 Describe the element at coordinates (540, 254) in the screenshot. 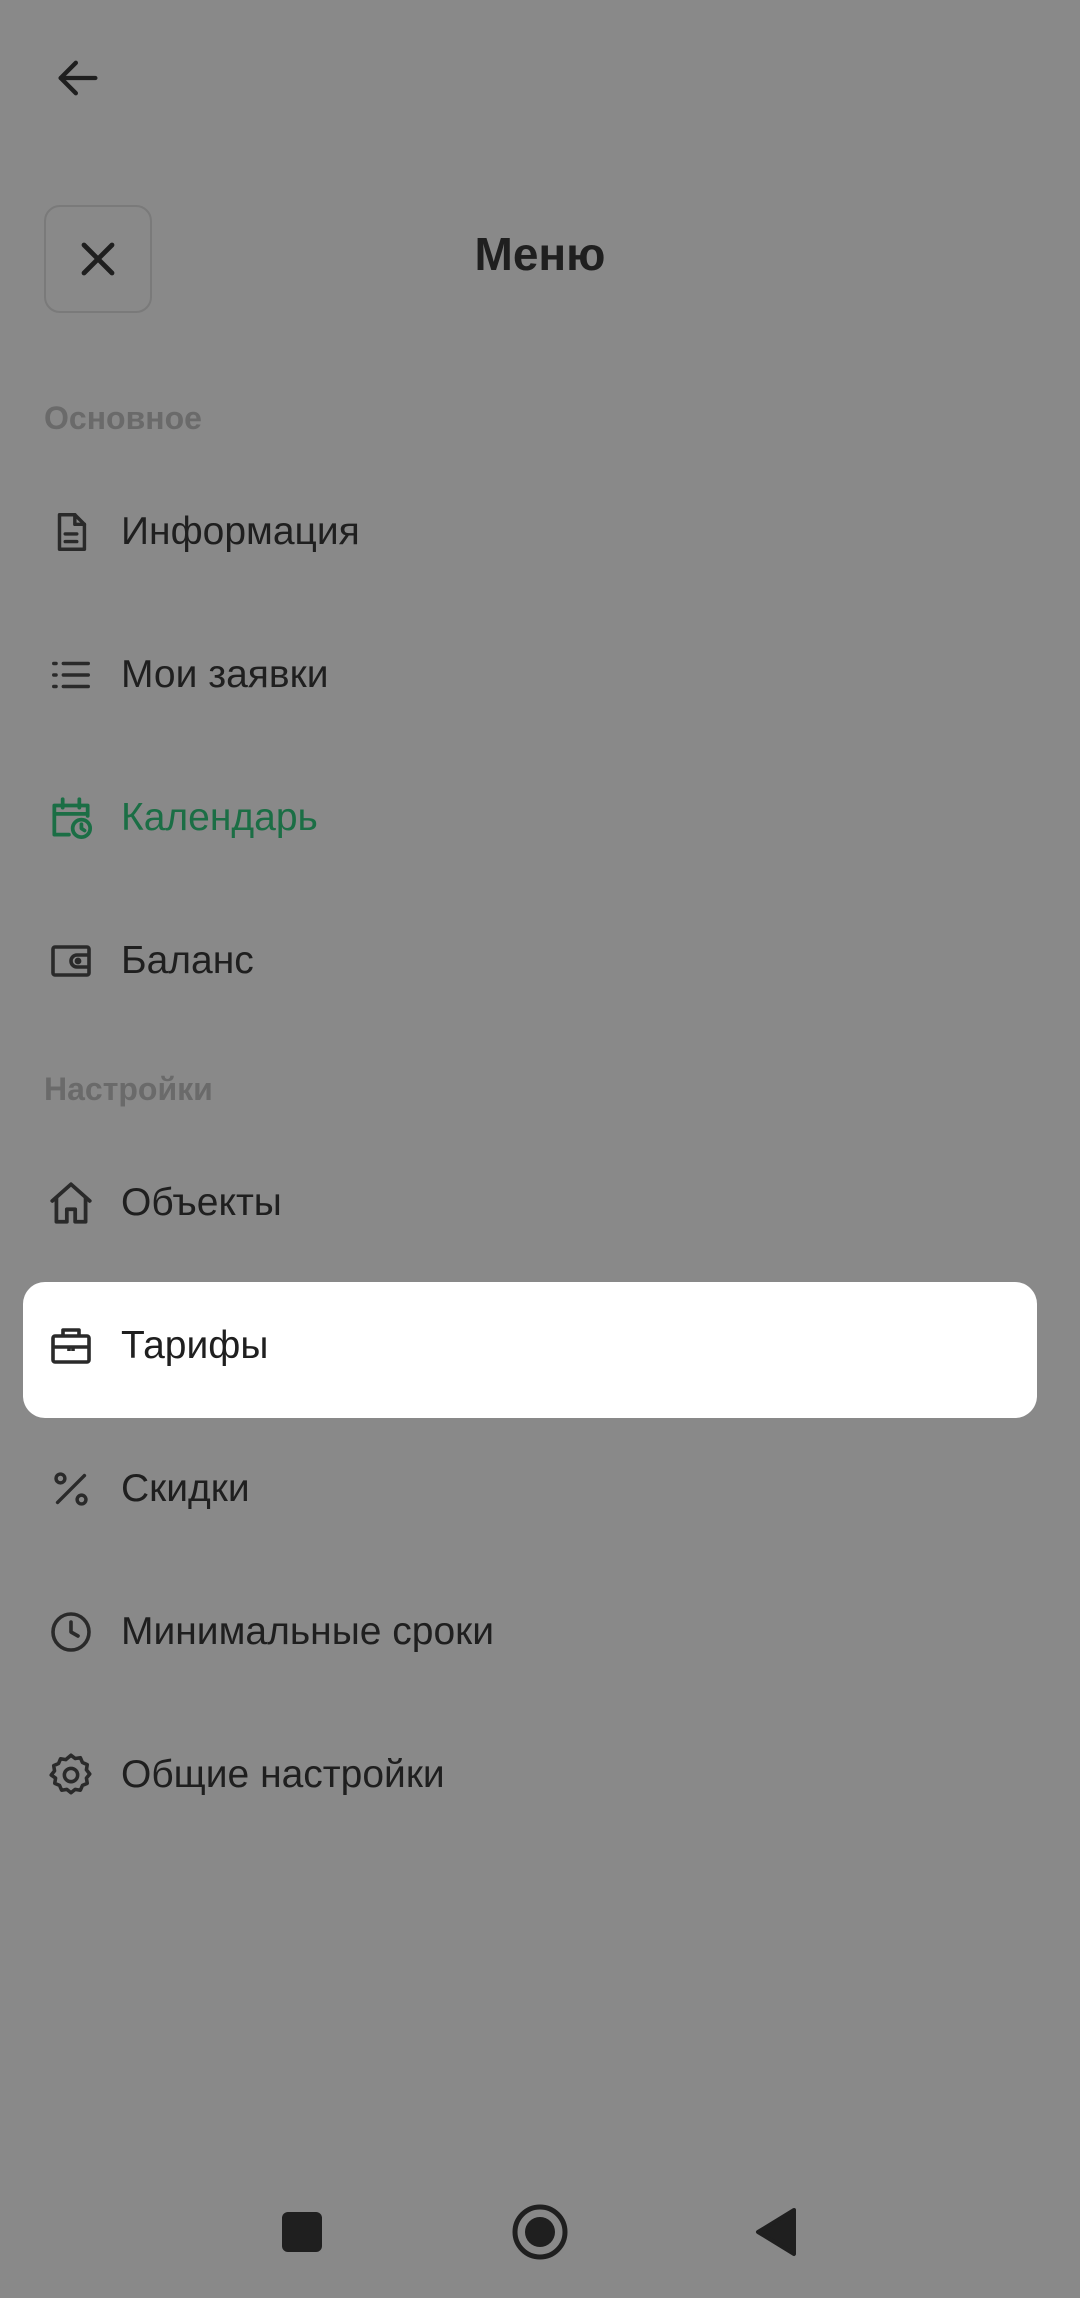

I see `page-title: Меню` at that location.